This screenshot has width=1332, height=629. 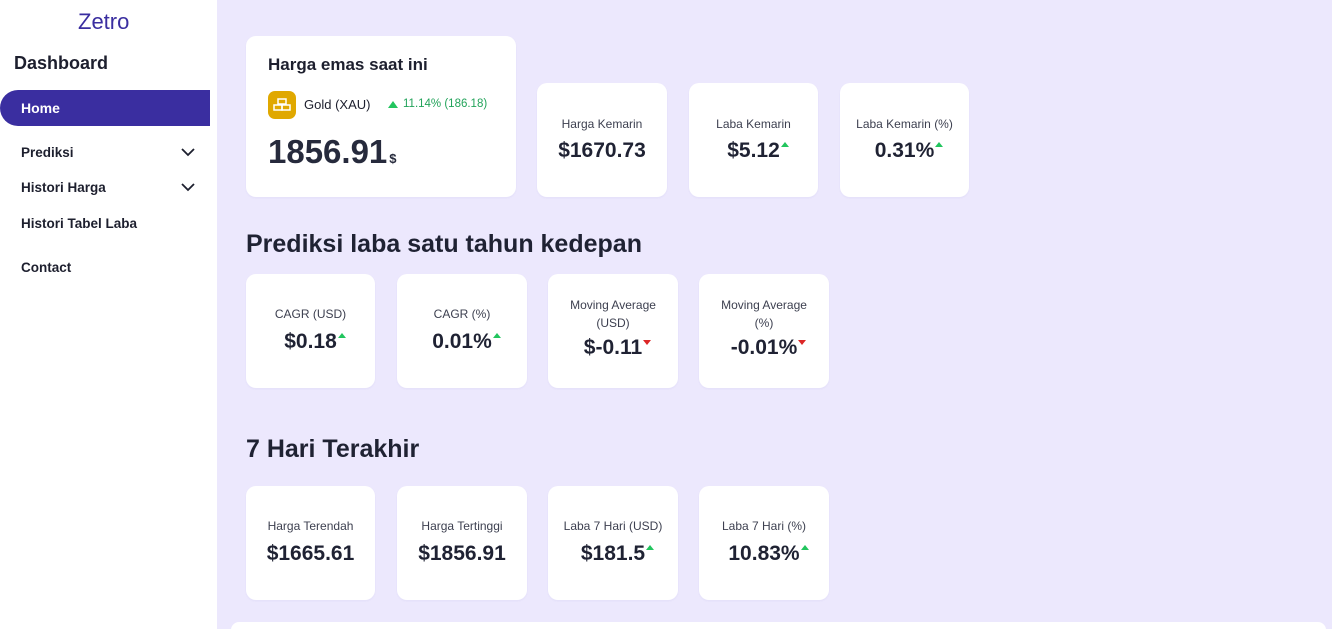 What do you see at coordinates (764, 347) in the screenshot?
I see `stat-value-text: -0.01%` at bounding box center [764, 347].